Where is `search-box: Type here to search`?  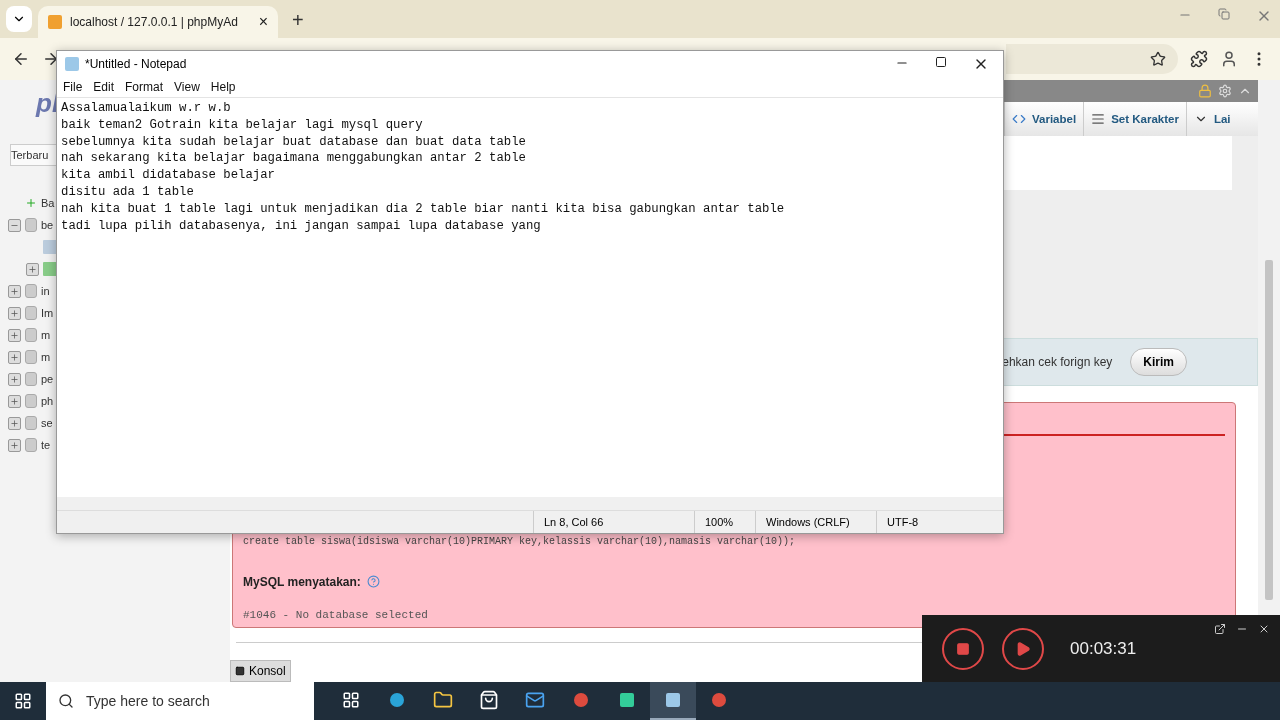
search-box: Type here to search is located at coordinates (180, 701).